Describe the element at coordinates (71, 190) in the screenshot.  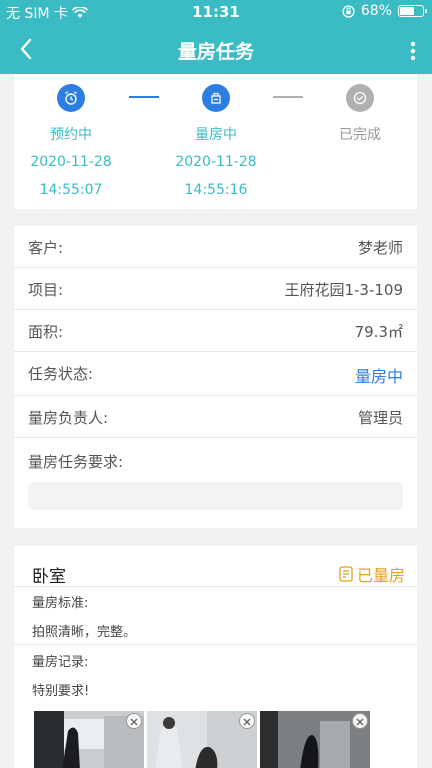
I see `step-time: 14:55:07` at that location.